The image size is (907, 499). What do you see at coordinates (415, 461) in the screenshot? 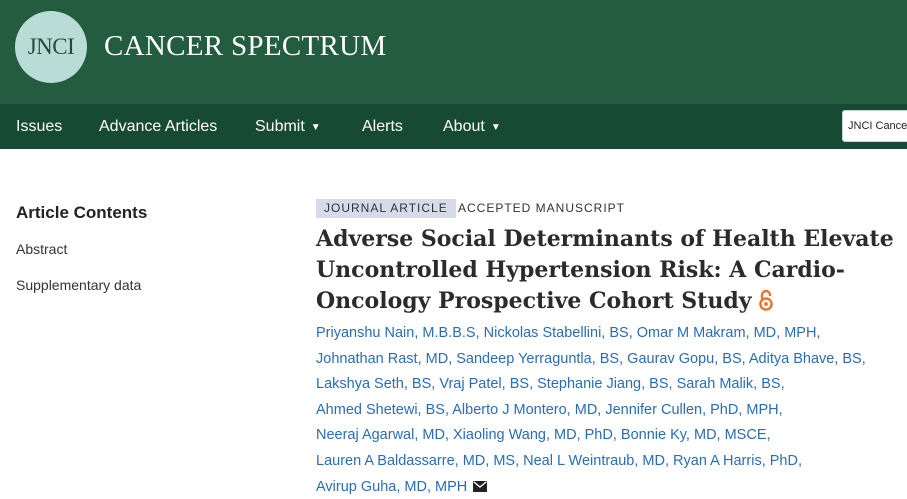
I see `author-link: Lauren A Baldassarre, MD, MS` at bounding box center [415, 461].